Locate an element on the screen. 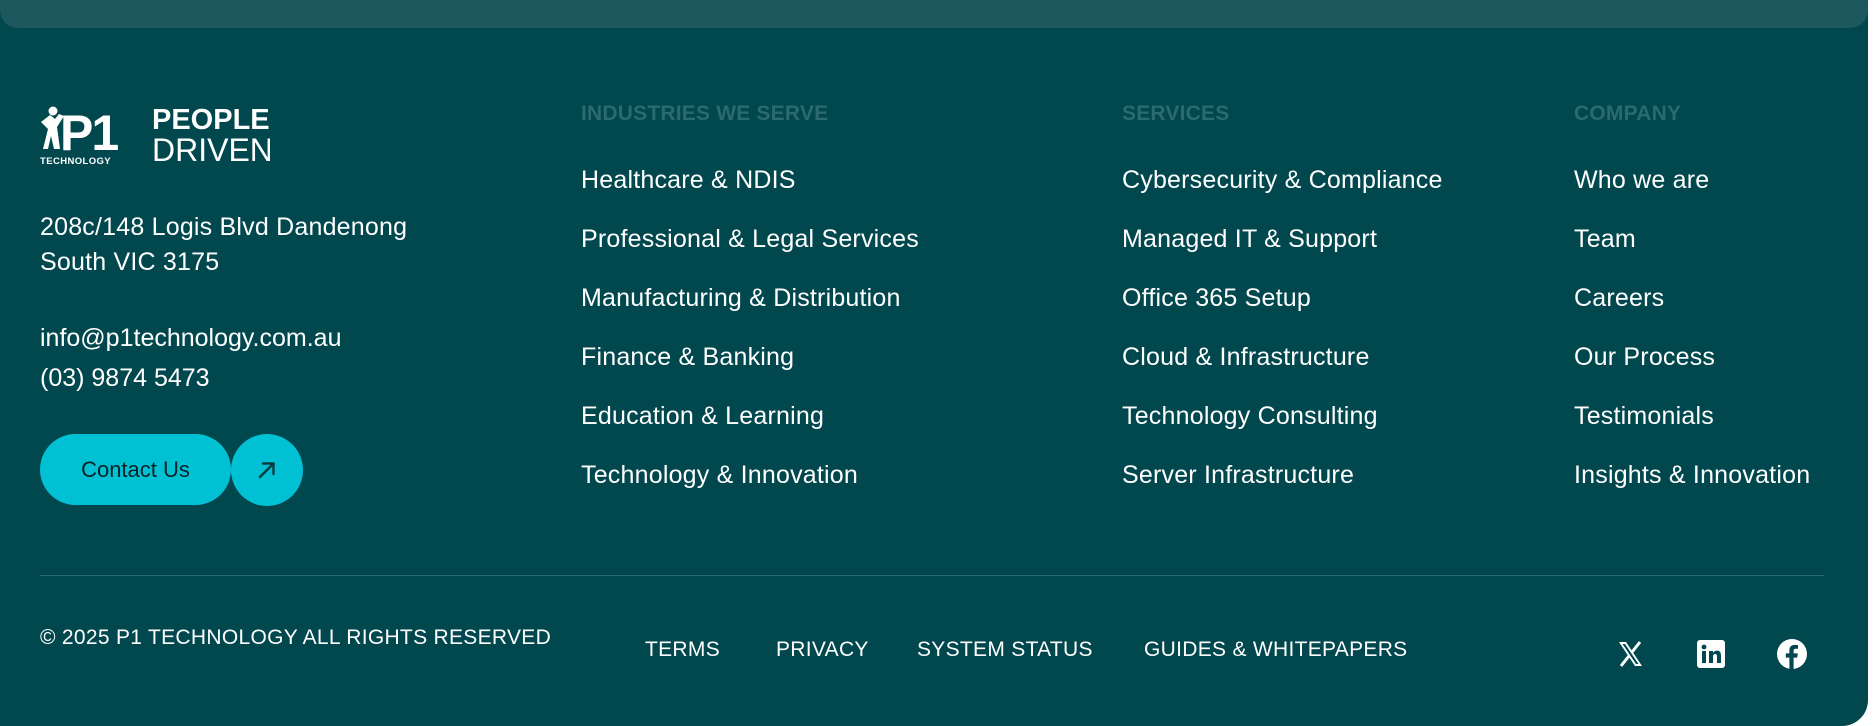  logo-mark: P1 is located at coordinates (89, 133).